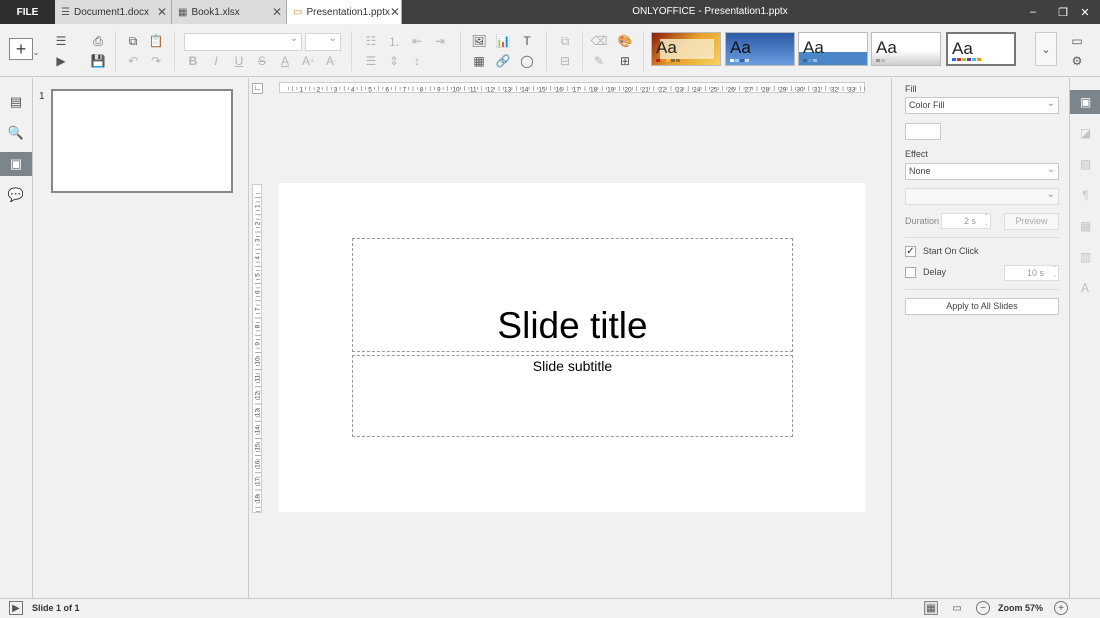 This screenshot has height=618, width=1100. What do you see at coordinates (983, 608) in the screenshot?
I see `zoom-out-icon: −` at bounding box center [983, 608].